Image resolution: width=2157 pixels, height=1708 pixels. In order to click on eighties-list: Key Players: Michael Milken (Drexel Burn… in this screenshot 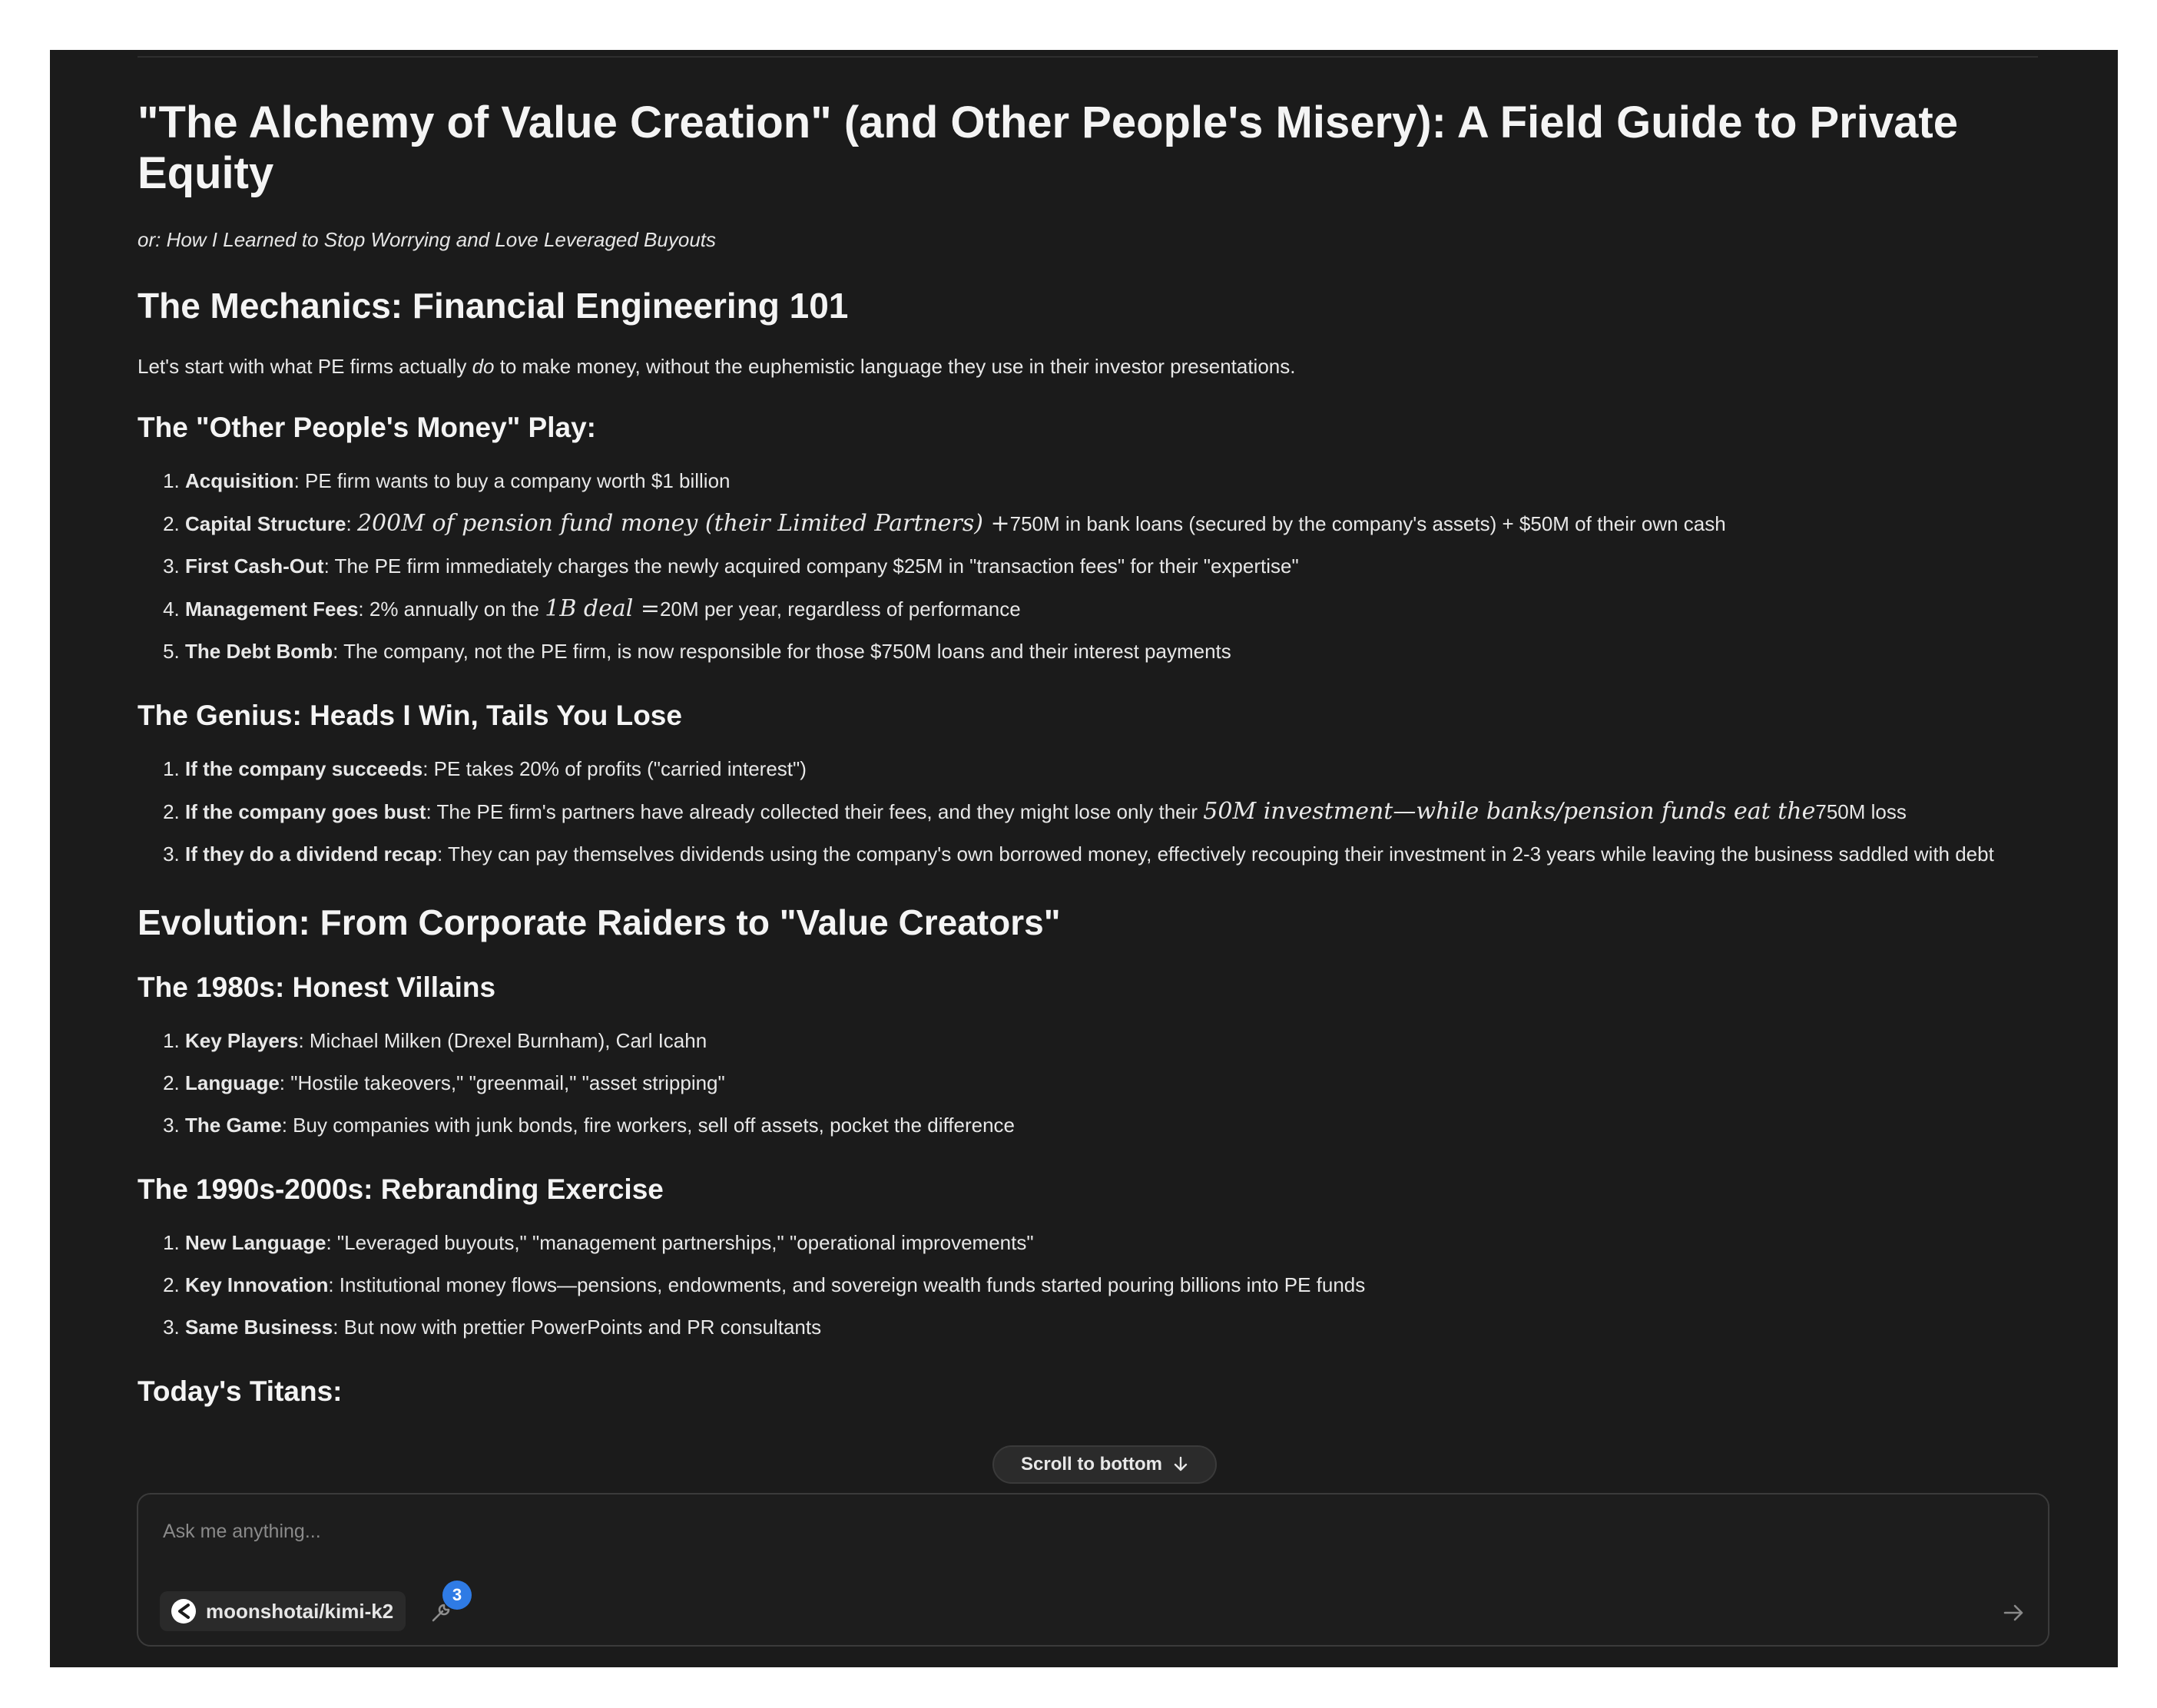, I will do `click(1094, 1083)`.